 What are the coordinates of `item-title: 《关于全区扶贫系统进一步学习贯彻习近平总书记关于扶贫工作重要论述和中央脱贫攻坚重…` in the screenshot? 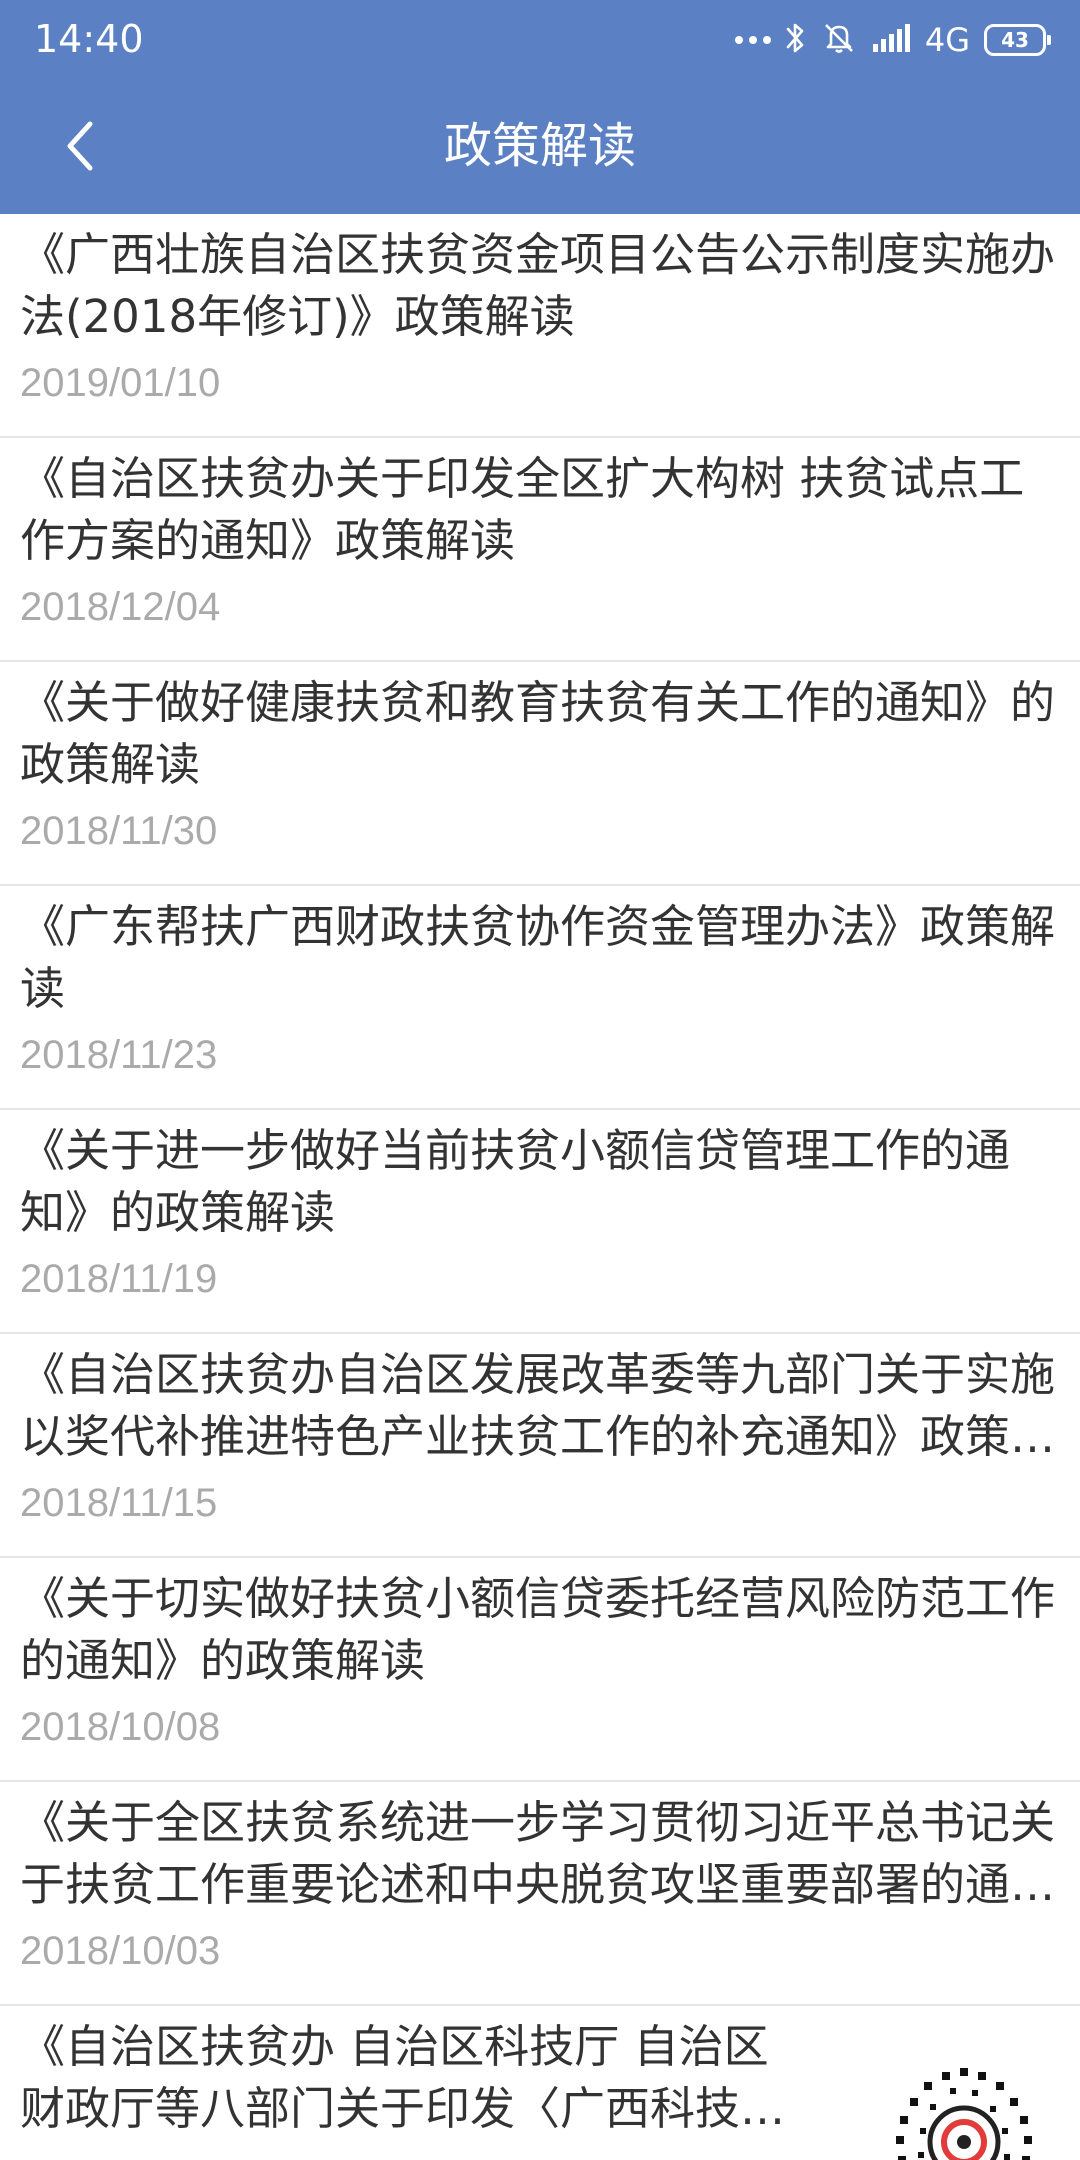 It's located at (538, 1853).